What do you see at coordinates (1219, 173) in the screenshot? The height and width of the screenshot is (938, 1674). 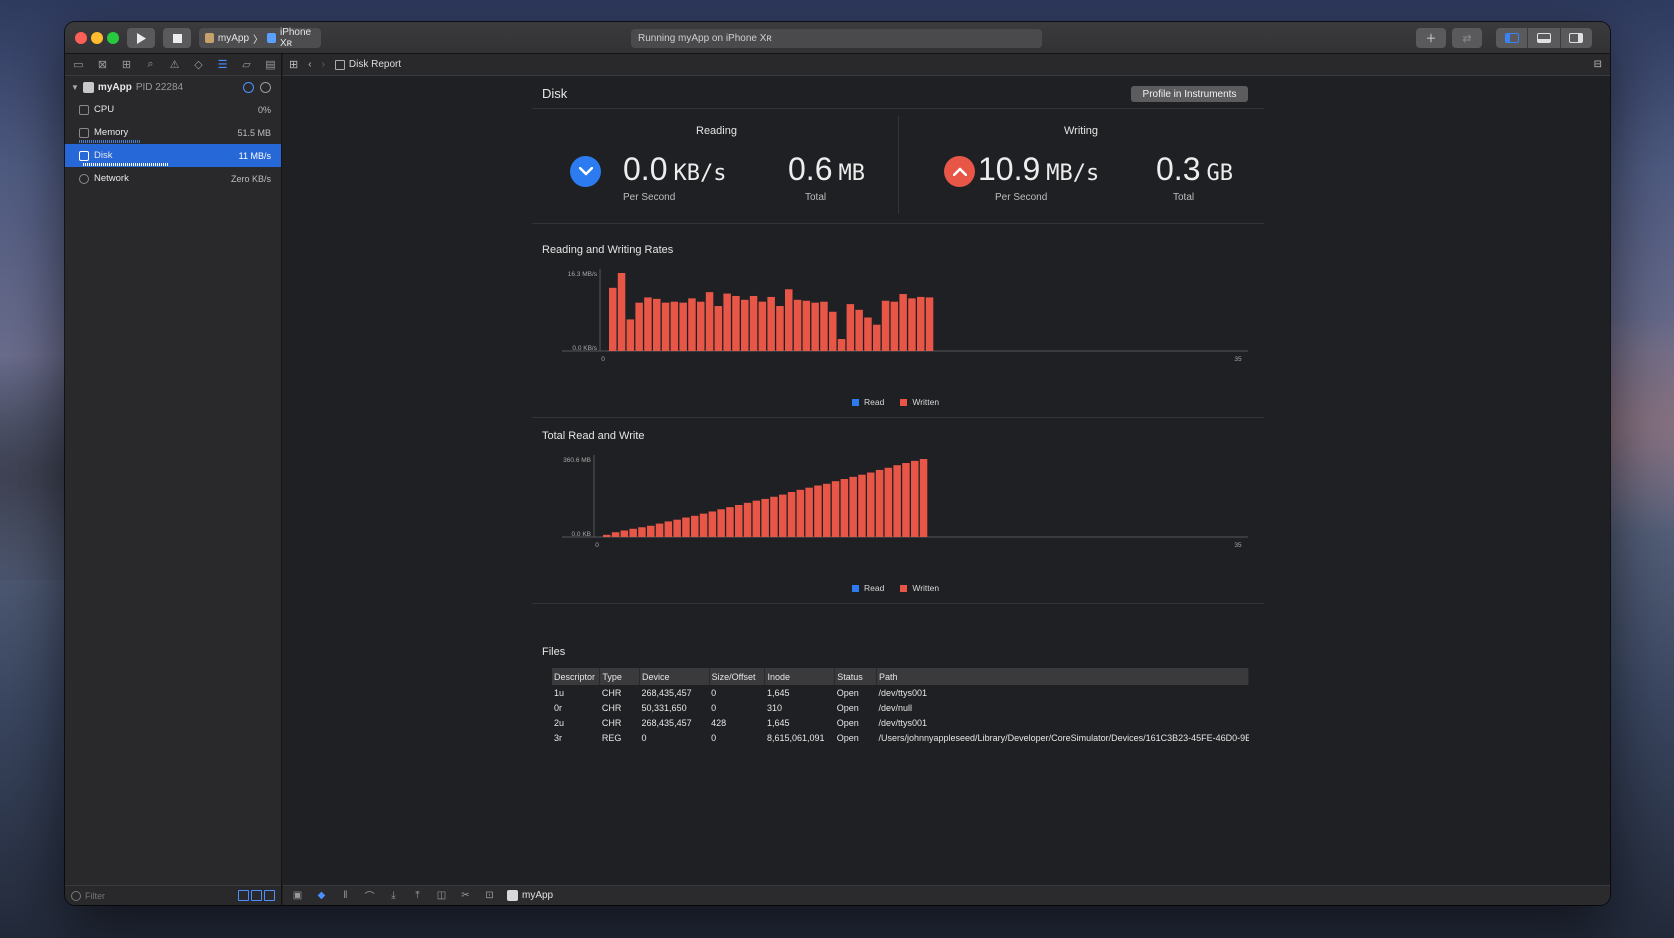 I see `writing-total-unit: GB` at bounding box center [1219, 173].